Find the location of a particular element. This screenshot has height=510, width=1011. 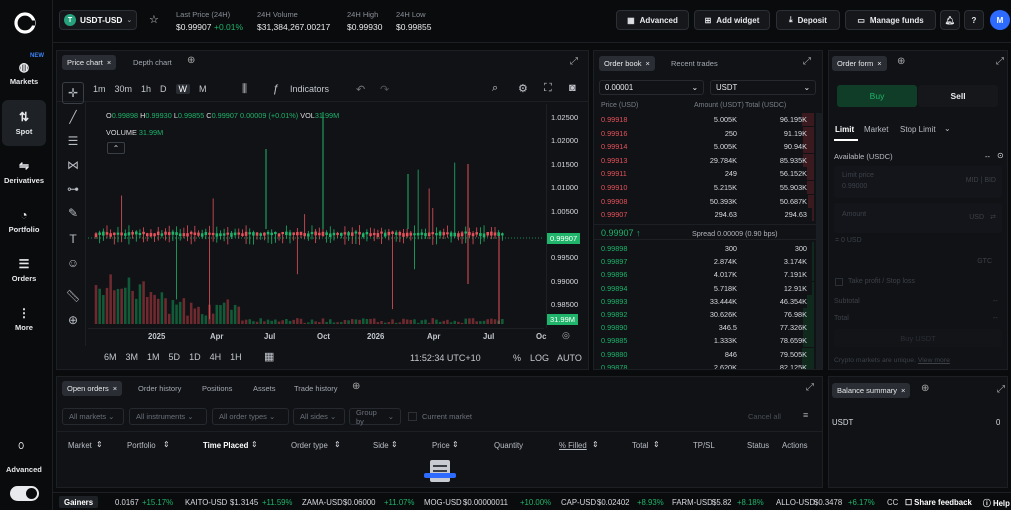

coinbase-logo is located at coordinates (25, 23).